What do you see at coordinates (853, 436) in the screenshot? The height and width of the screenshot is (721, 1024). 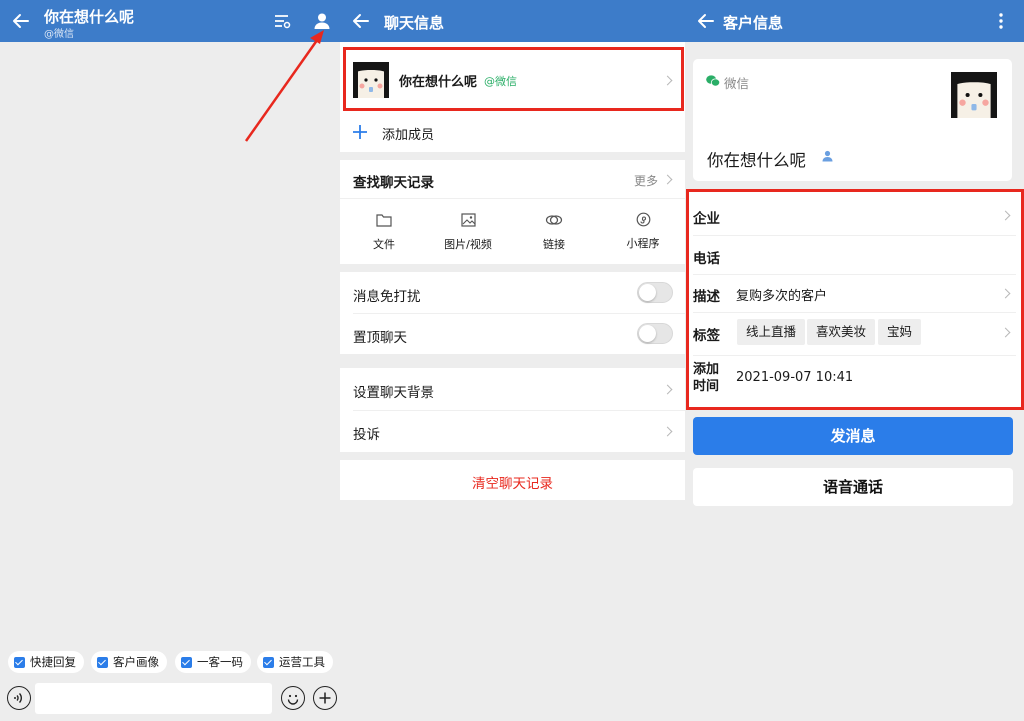 I see `send-message-button: 发消息` at bounding box center [853, 436].